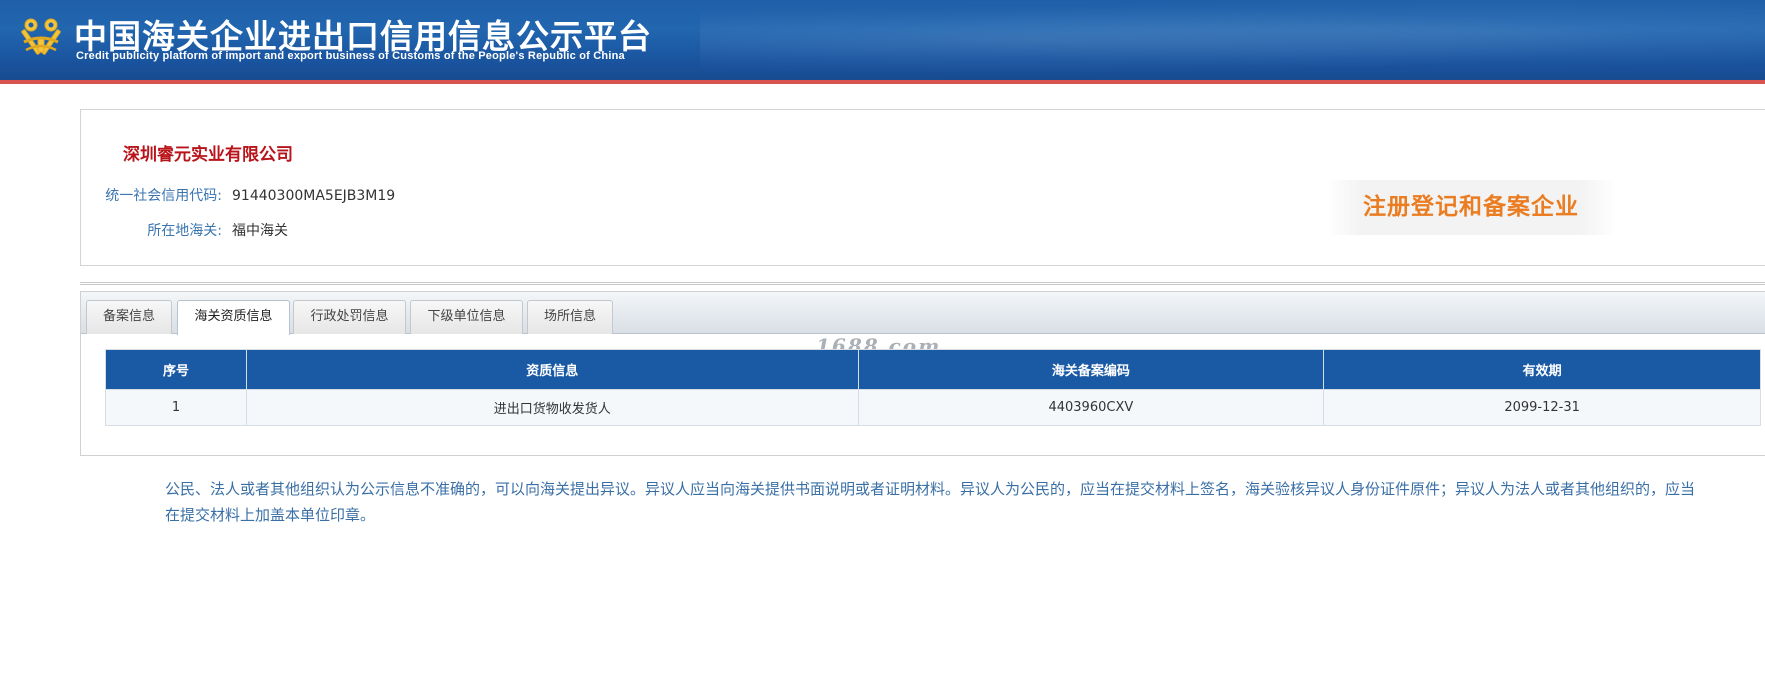 The height and width of the screenshot is (694, 1765). I want to click on customs-row: 所在地海关: 福中海关, so click(184, 230).